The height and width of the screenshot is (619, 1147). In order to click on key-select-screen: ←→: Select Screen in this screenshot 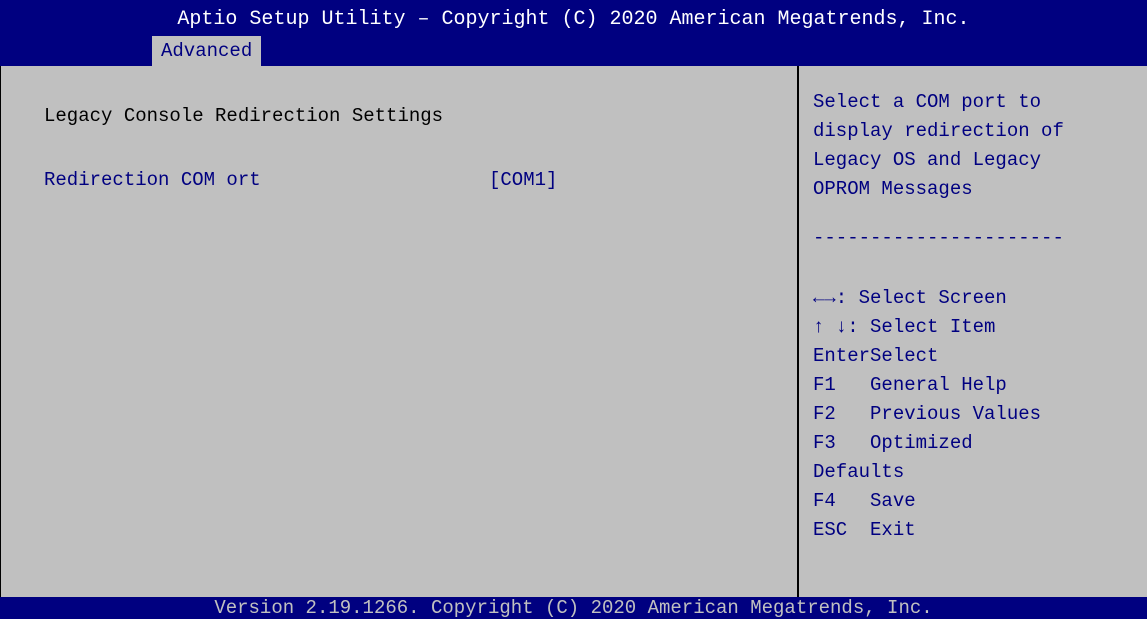, I will do `click(910, 298)`.